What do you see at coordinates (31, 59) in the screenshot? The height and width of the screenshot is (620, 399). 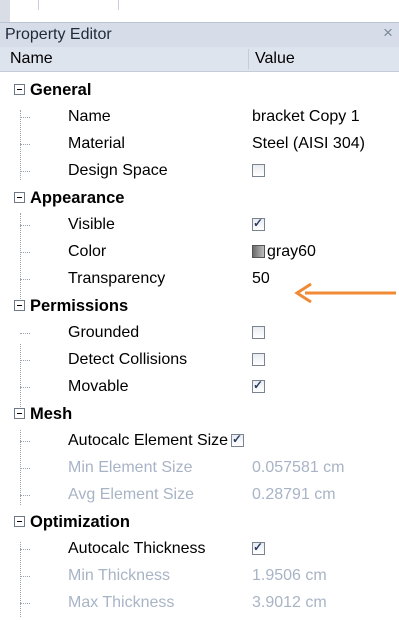 I see `column-header-name: Name` at bounding box center [31, 59].